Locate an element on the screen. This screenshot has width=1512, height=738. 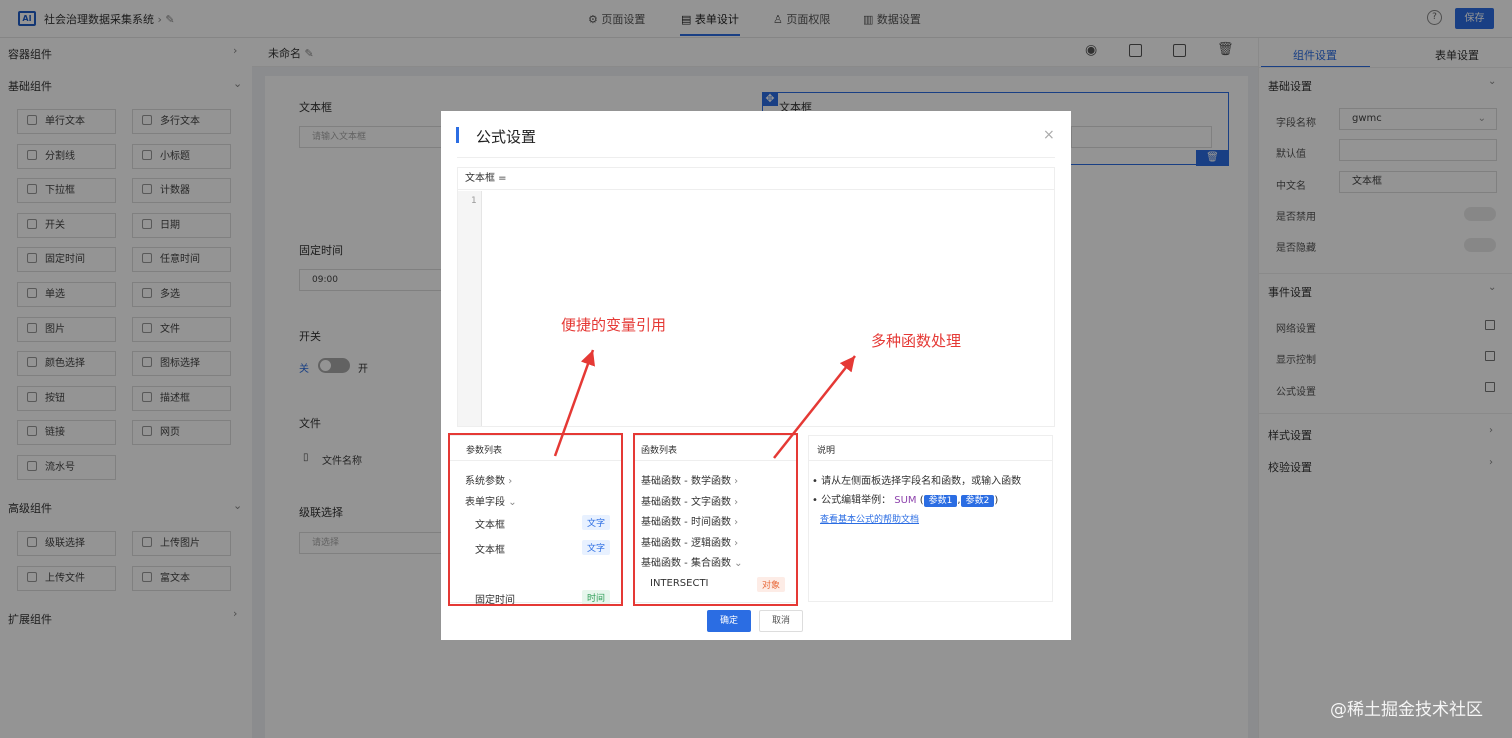
watermark: @稀土掘金技术社区 is located at coordinates (1406, 710).